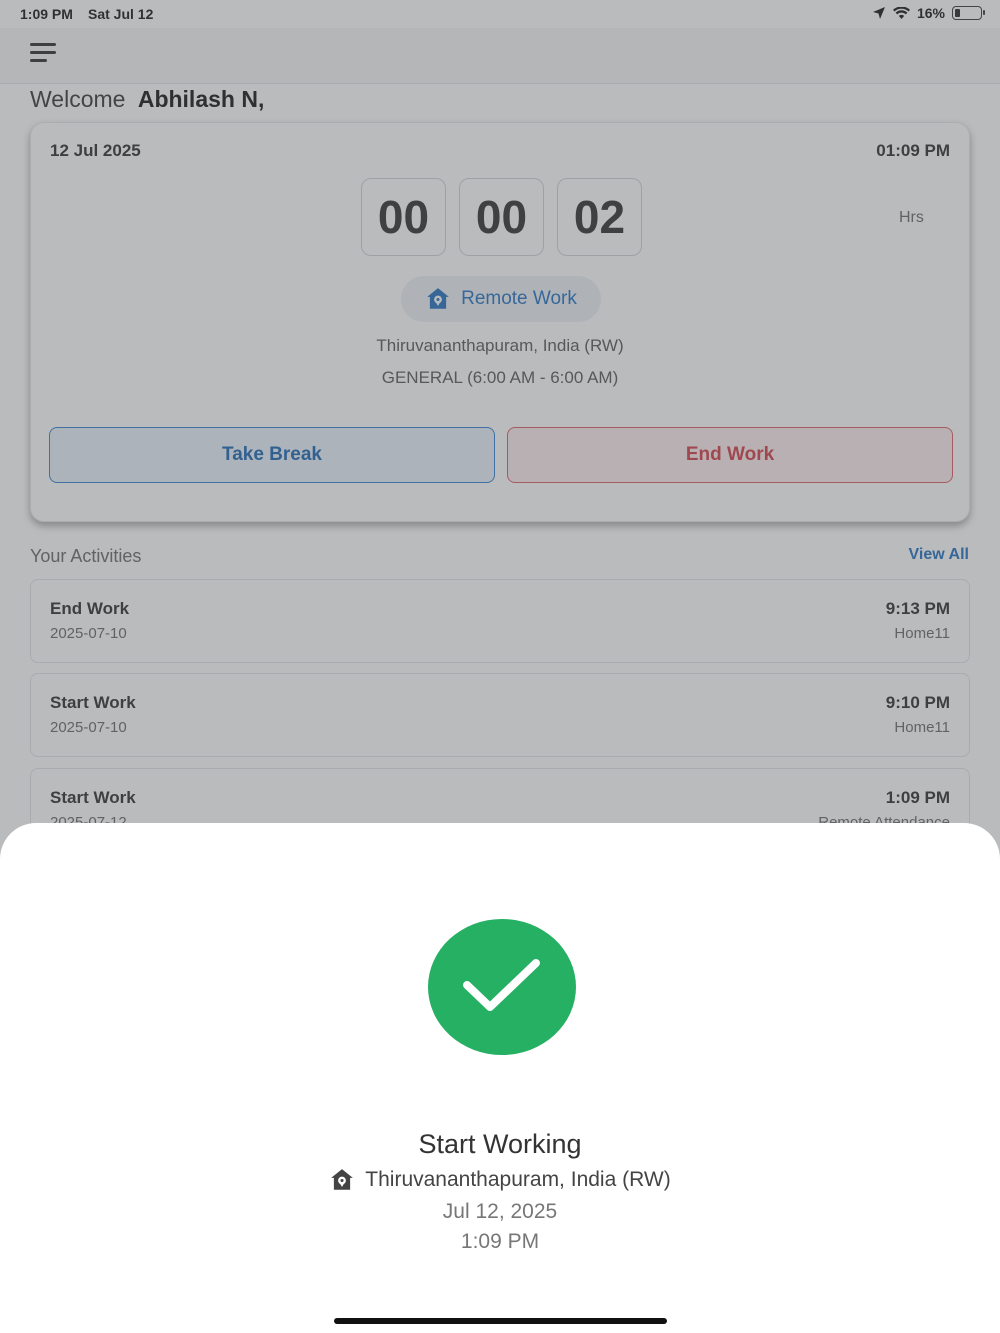 The width and height of the screenshot is (1000, 1333). Describe the element at coordinates (518, 1179) in the screenshot. I see `sheet-location: Thiruvananthapuram, India (RW)` at that location.